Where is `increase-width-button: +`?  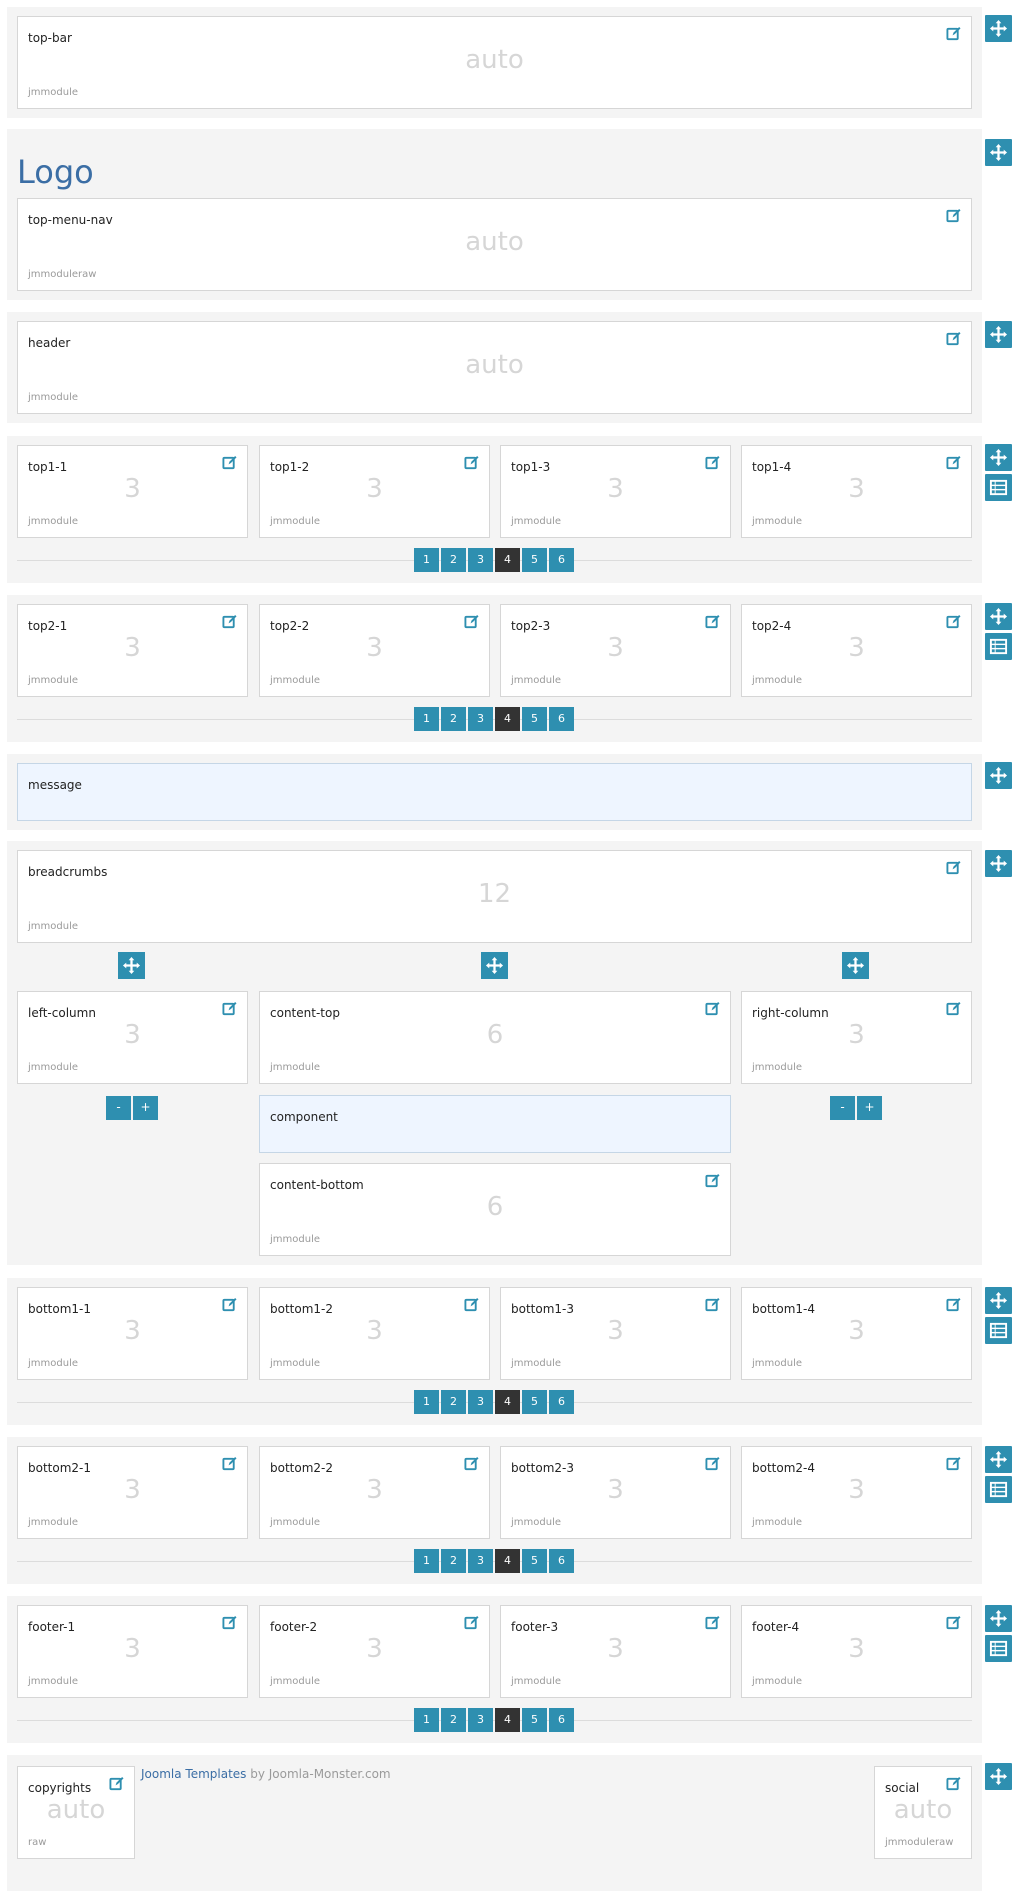 increase-width-button: + is located at coordinates (869, 1108).